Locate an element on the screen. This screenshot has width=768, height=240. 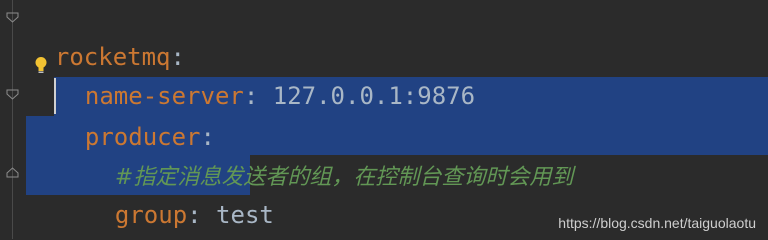
gutter-guide-line is located at coordinates (12, 119).